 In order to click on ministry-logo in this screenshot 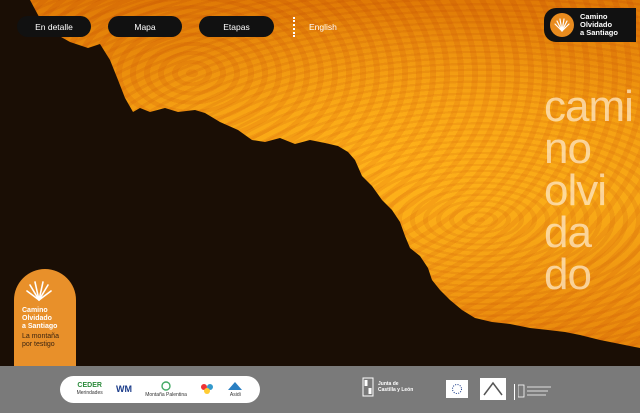, I will do `click(533, 392)`.